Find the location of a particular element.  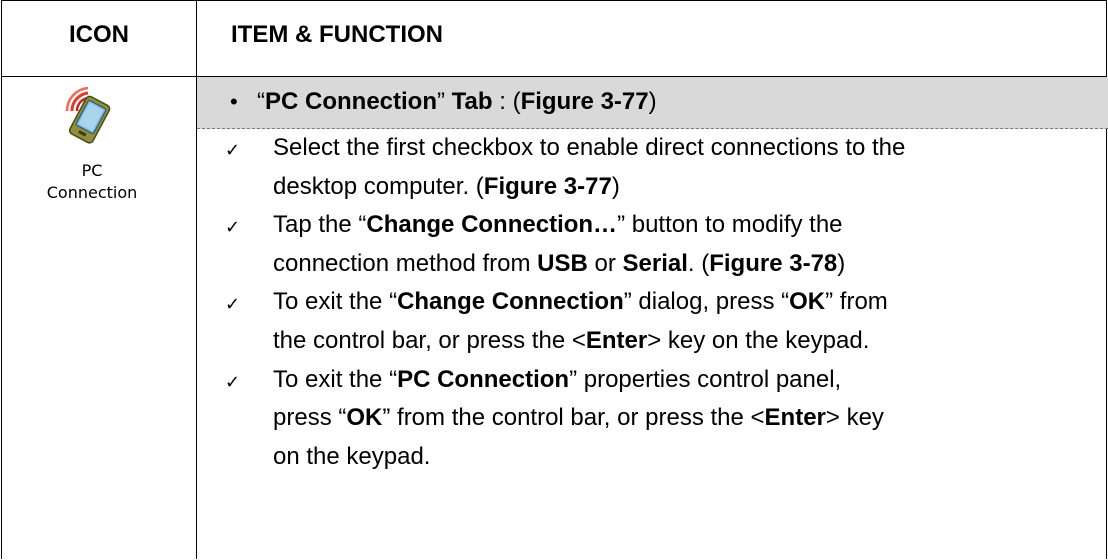

text-segment: ” from the control bar, or press the < is located at coordinates (573, 418).